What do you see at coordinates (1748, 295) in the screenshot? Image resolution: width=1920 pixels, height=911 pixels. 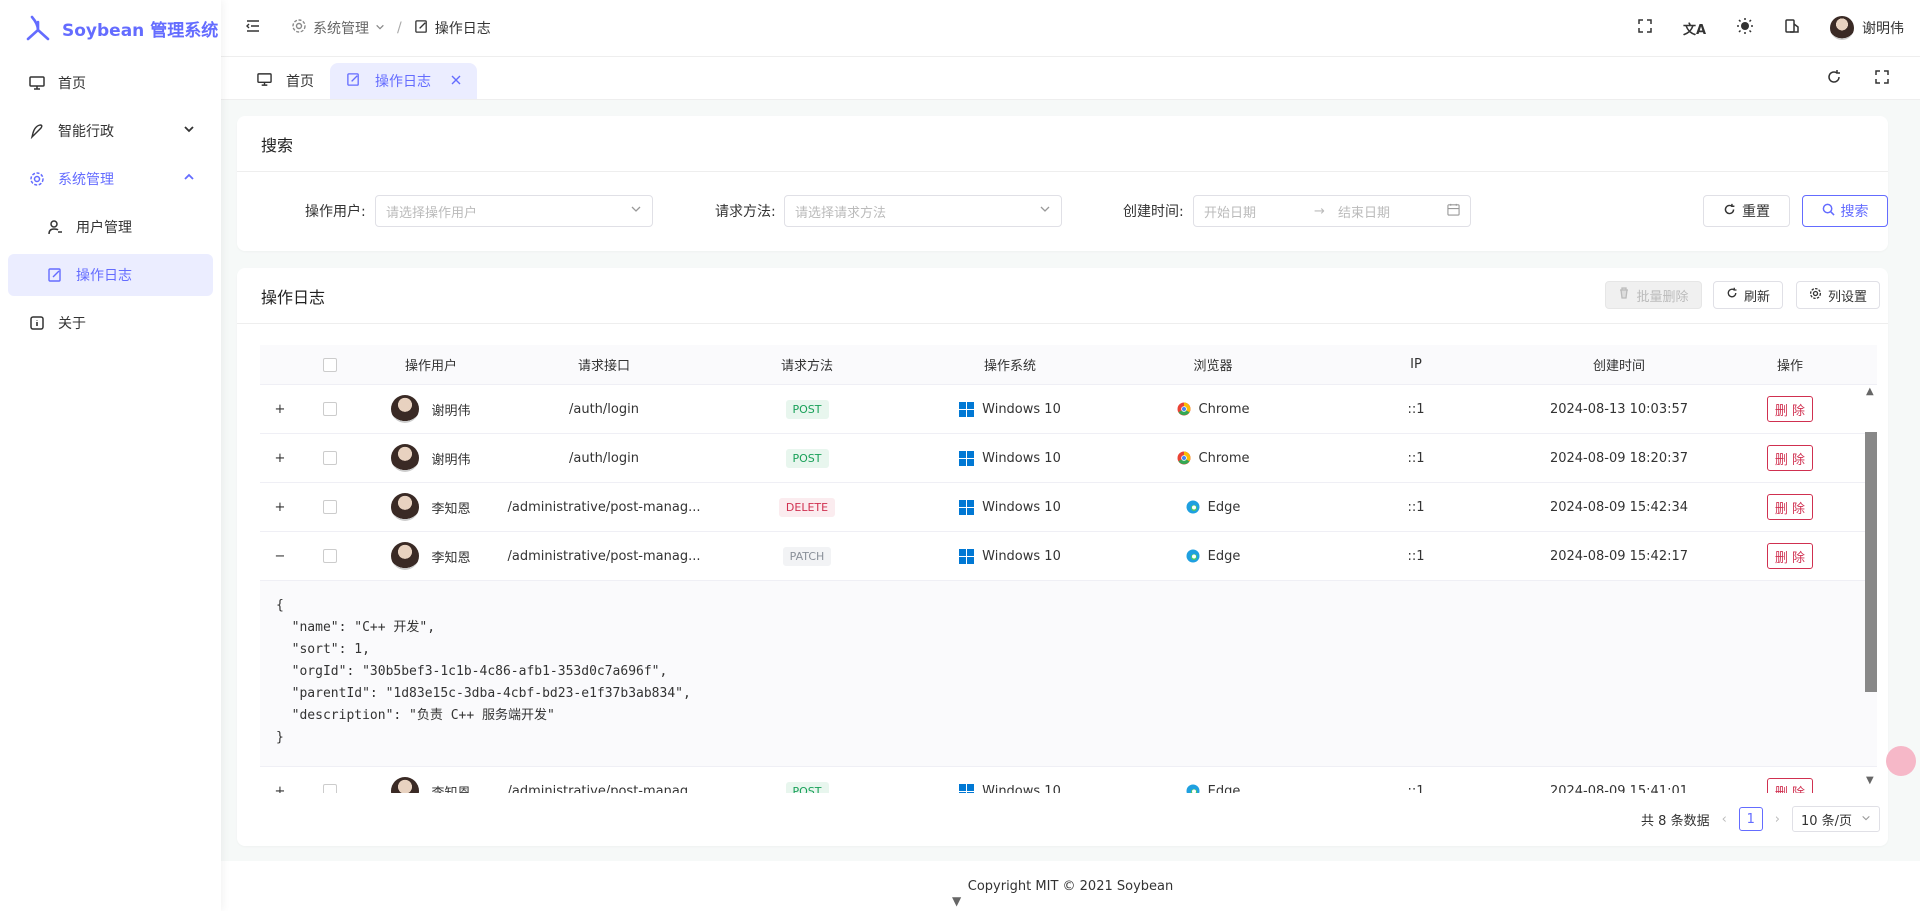 I see `refresh-button: 刷新` at bounding box center [1748, 295].